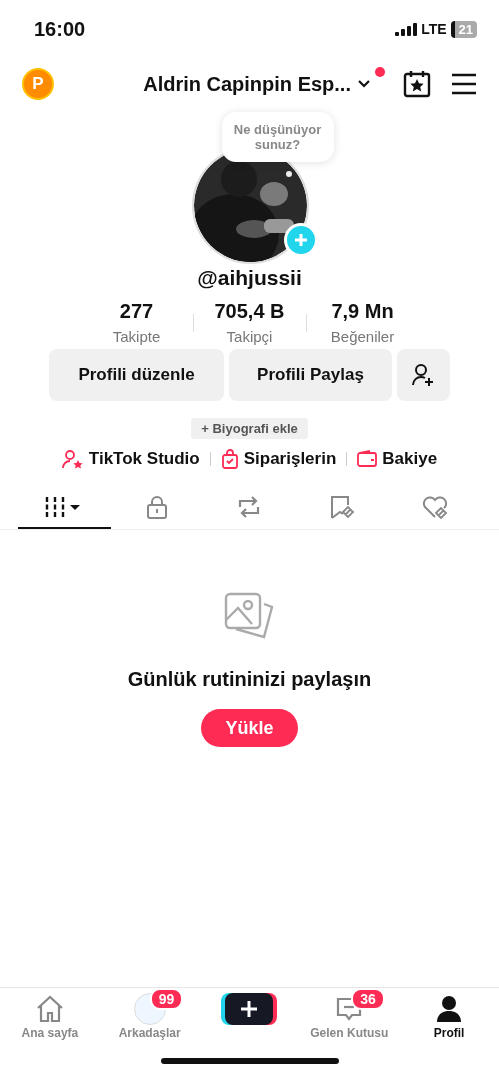 This screenshot has height=1080, width=499. Describe the element at coordinates (278, 459) in the screenshot. I see `orders-link: Siparişlerin` at that location.